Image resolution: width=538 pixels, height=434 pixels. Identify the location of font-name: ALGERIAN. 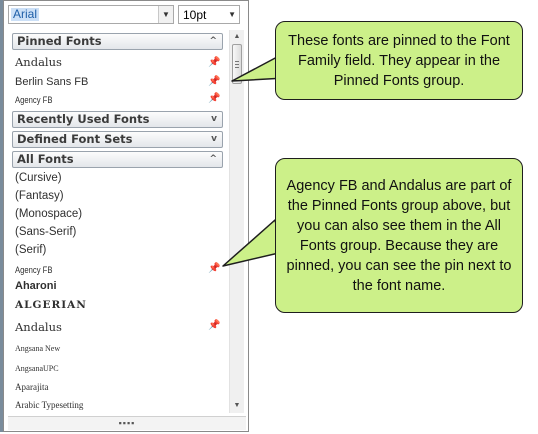
(51, 305).